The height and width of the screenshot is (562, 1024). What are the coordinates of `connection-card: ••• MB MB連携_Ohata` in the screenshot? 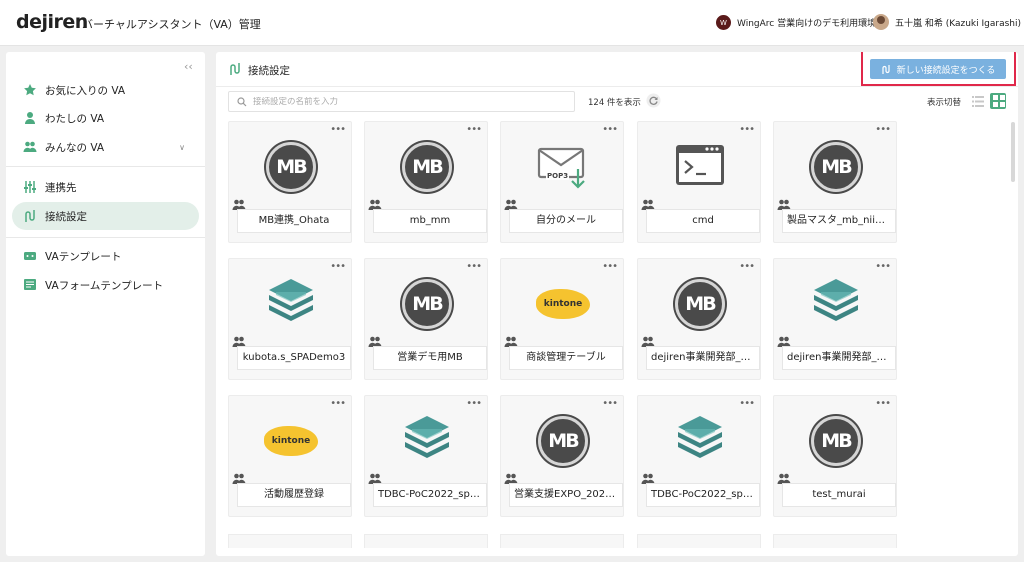 It's located at (290, 182).